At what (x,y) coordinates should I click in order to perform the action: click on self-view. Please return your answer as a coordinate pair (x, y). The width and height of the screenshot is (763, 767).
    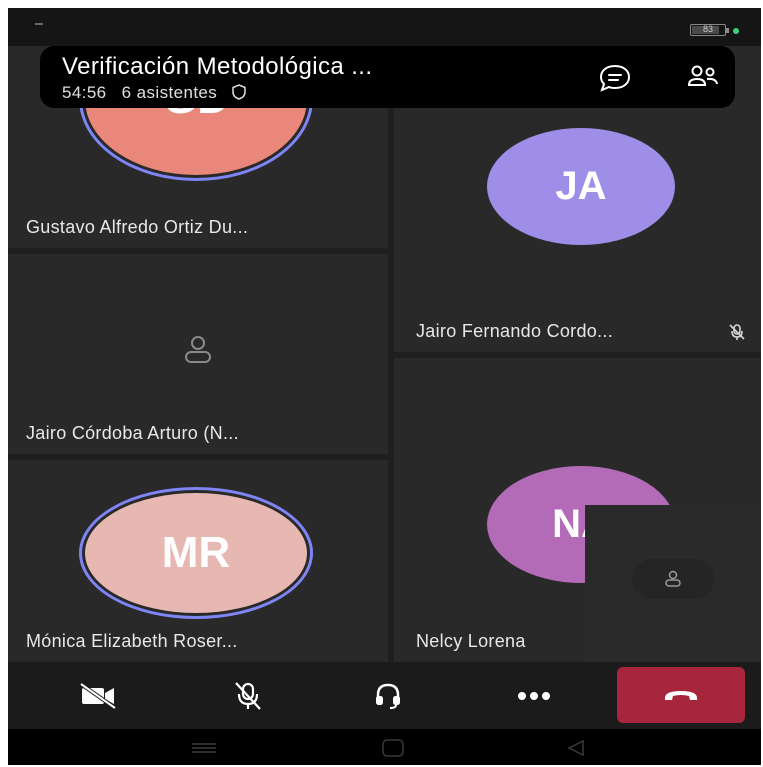
    Looking at the image, I should click on (673, 583).